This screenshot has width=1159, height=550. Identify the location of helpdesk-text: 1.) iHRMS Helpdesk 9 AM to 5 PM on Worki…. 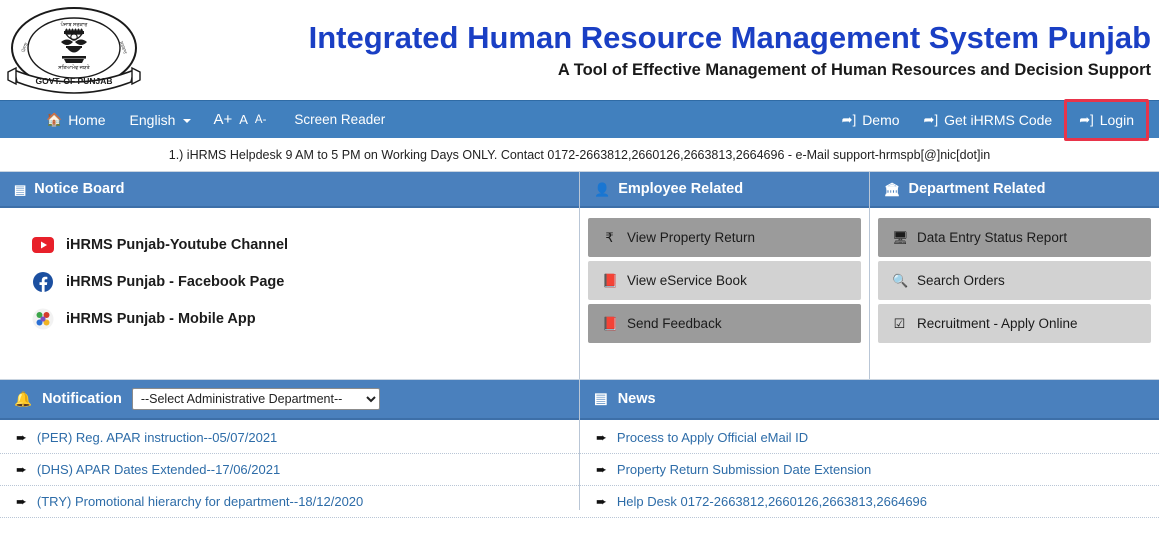
(579, 154).